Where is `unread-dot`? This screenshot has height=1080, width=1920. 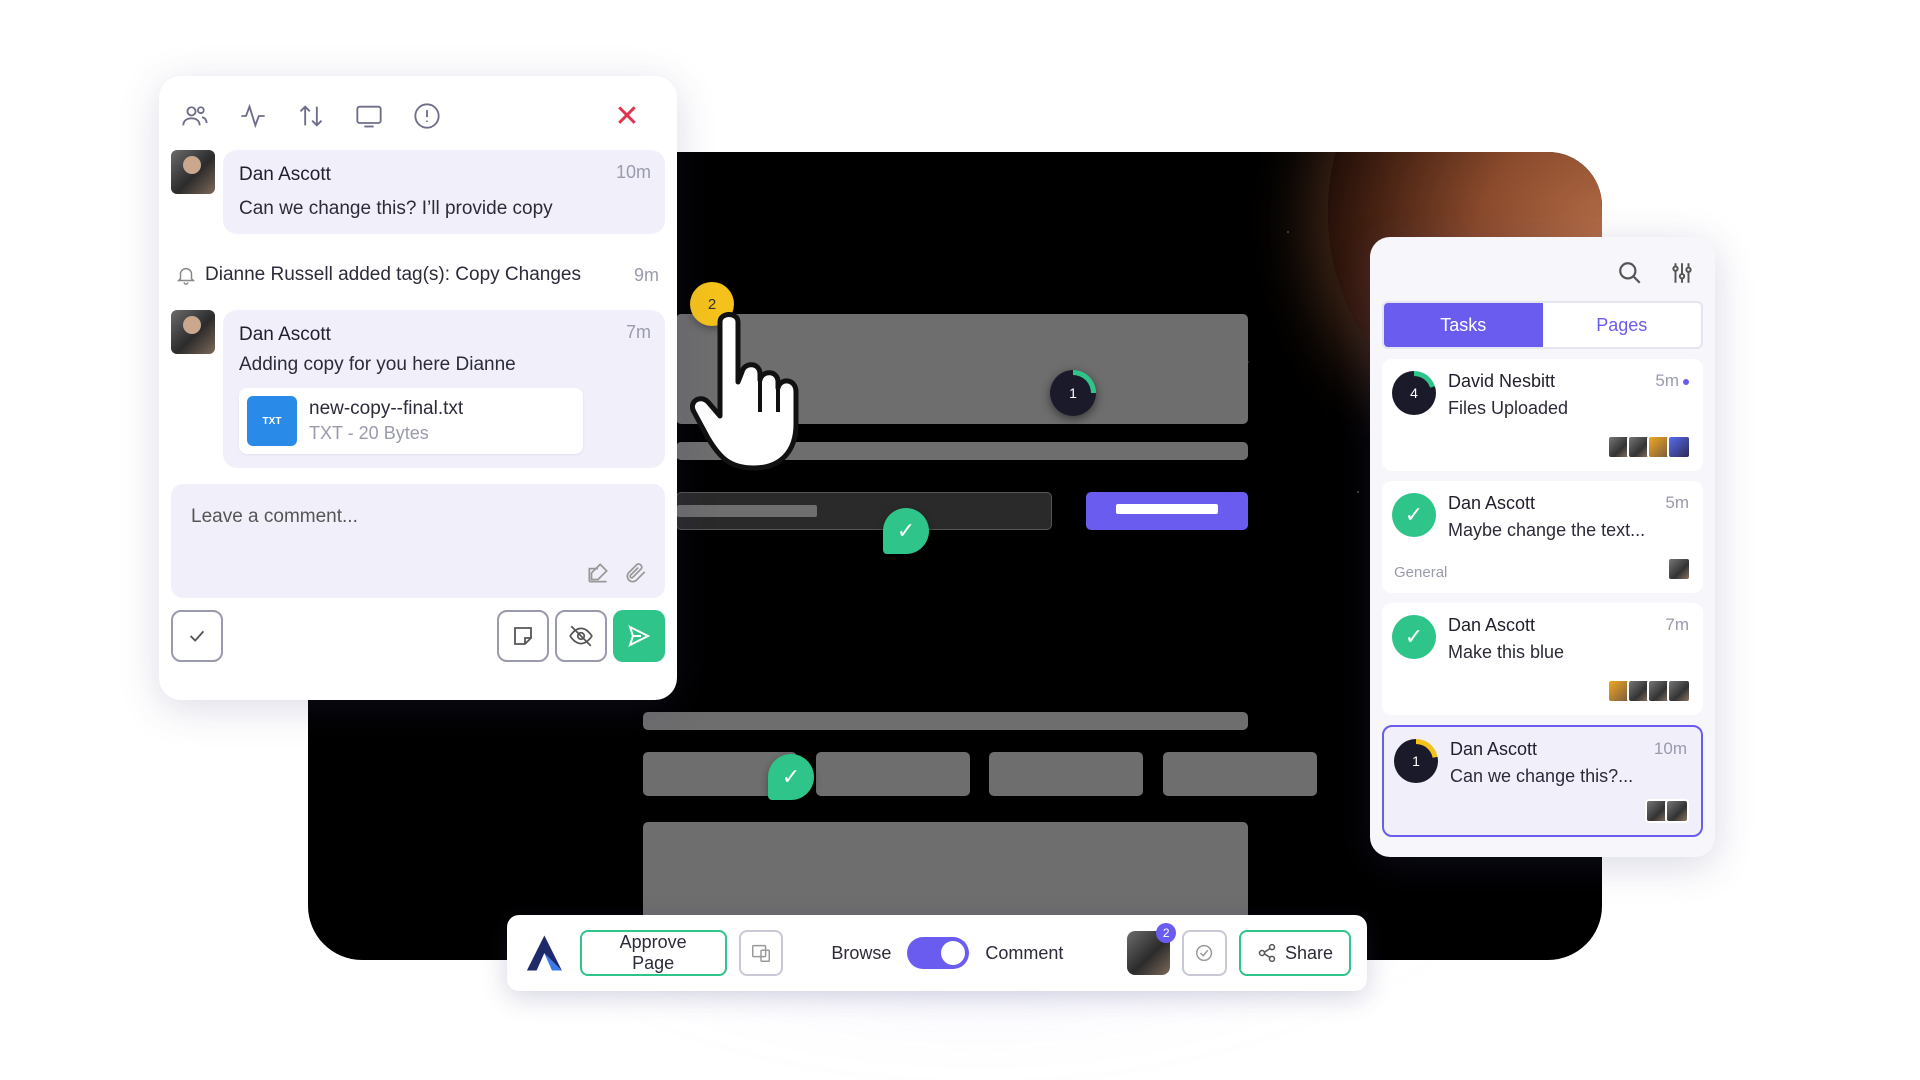
unread-dot is located at coordinates (1686, 381).